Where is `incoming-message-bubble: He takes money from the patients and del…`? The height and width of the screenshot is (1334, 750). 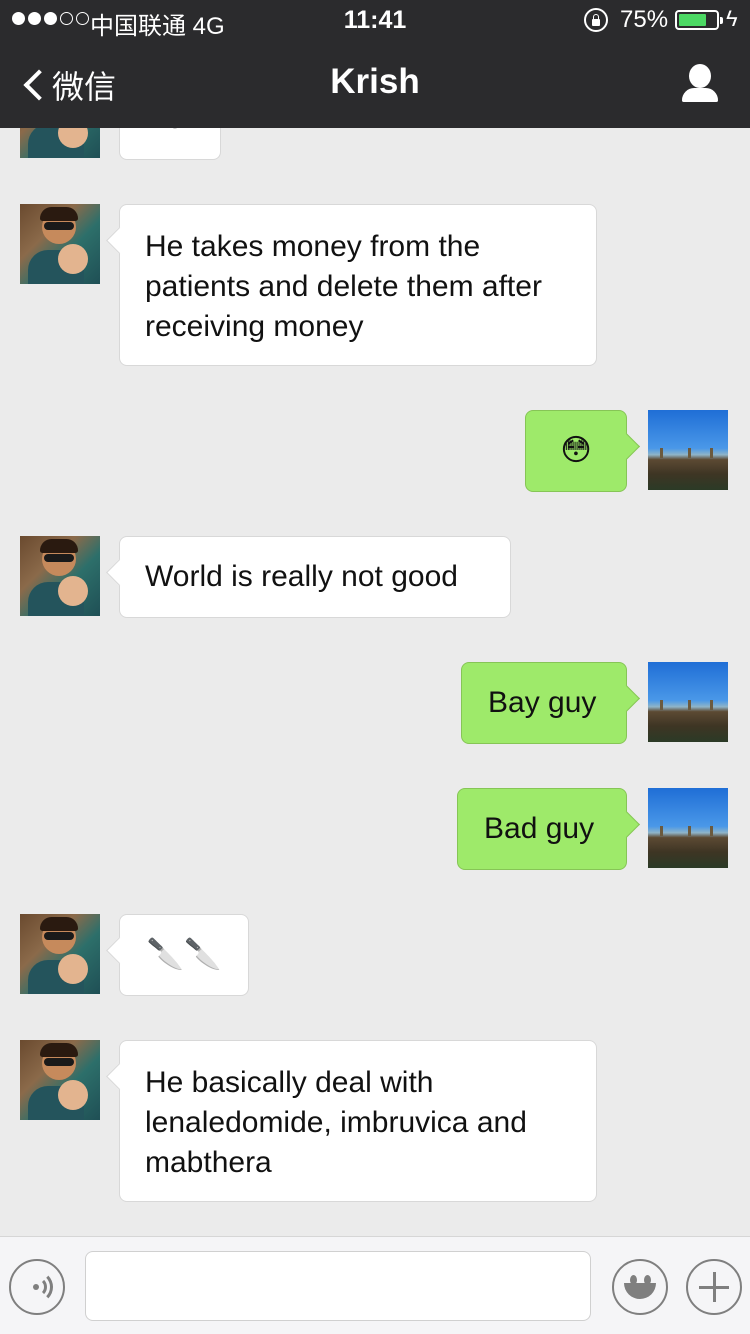 incoming-message-bubble: He takes money from the patients and del… is located at coordinates (358, 285).